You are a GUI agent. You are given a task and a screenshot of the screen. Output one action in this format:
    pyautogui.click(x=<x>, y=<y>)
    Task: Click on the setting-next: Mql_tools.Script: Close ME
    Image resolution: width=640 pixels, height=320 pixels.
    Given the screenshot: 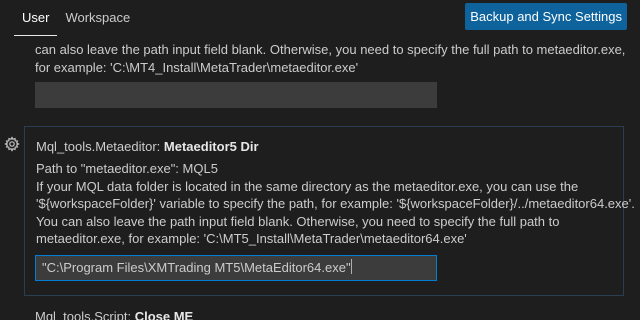 What is the action you would take?
    pyautogui.click(x=324, y=314)
    